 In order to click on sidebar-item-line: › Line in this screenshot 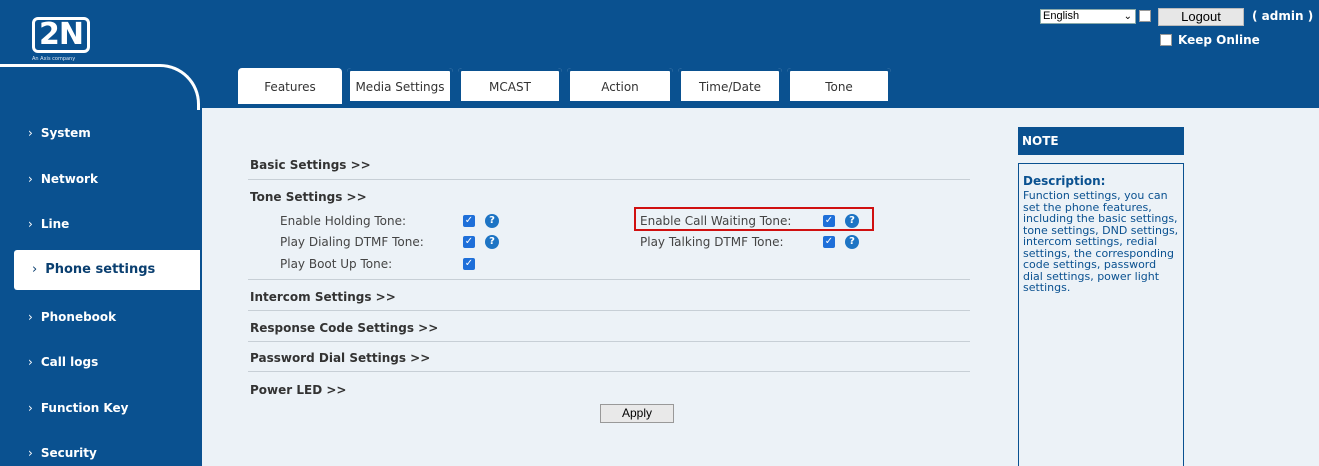, I will do `click(100, 224)`.